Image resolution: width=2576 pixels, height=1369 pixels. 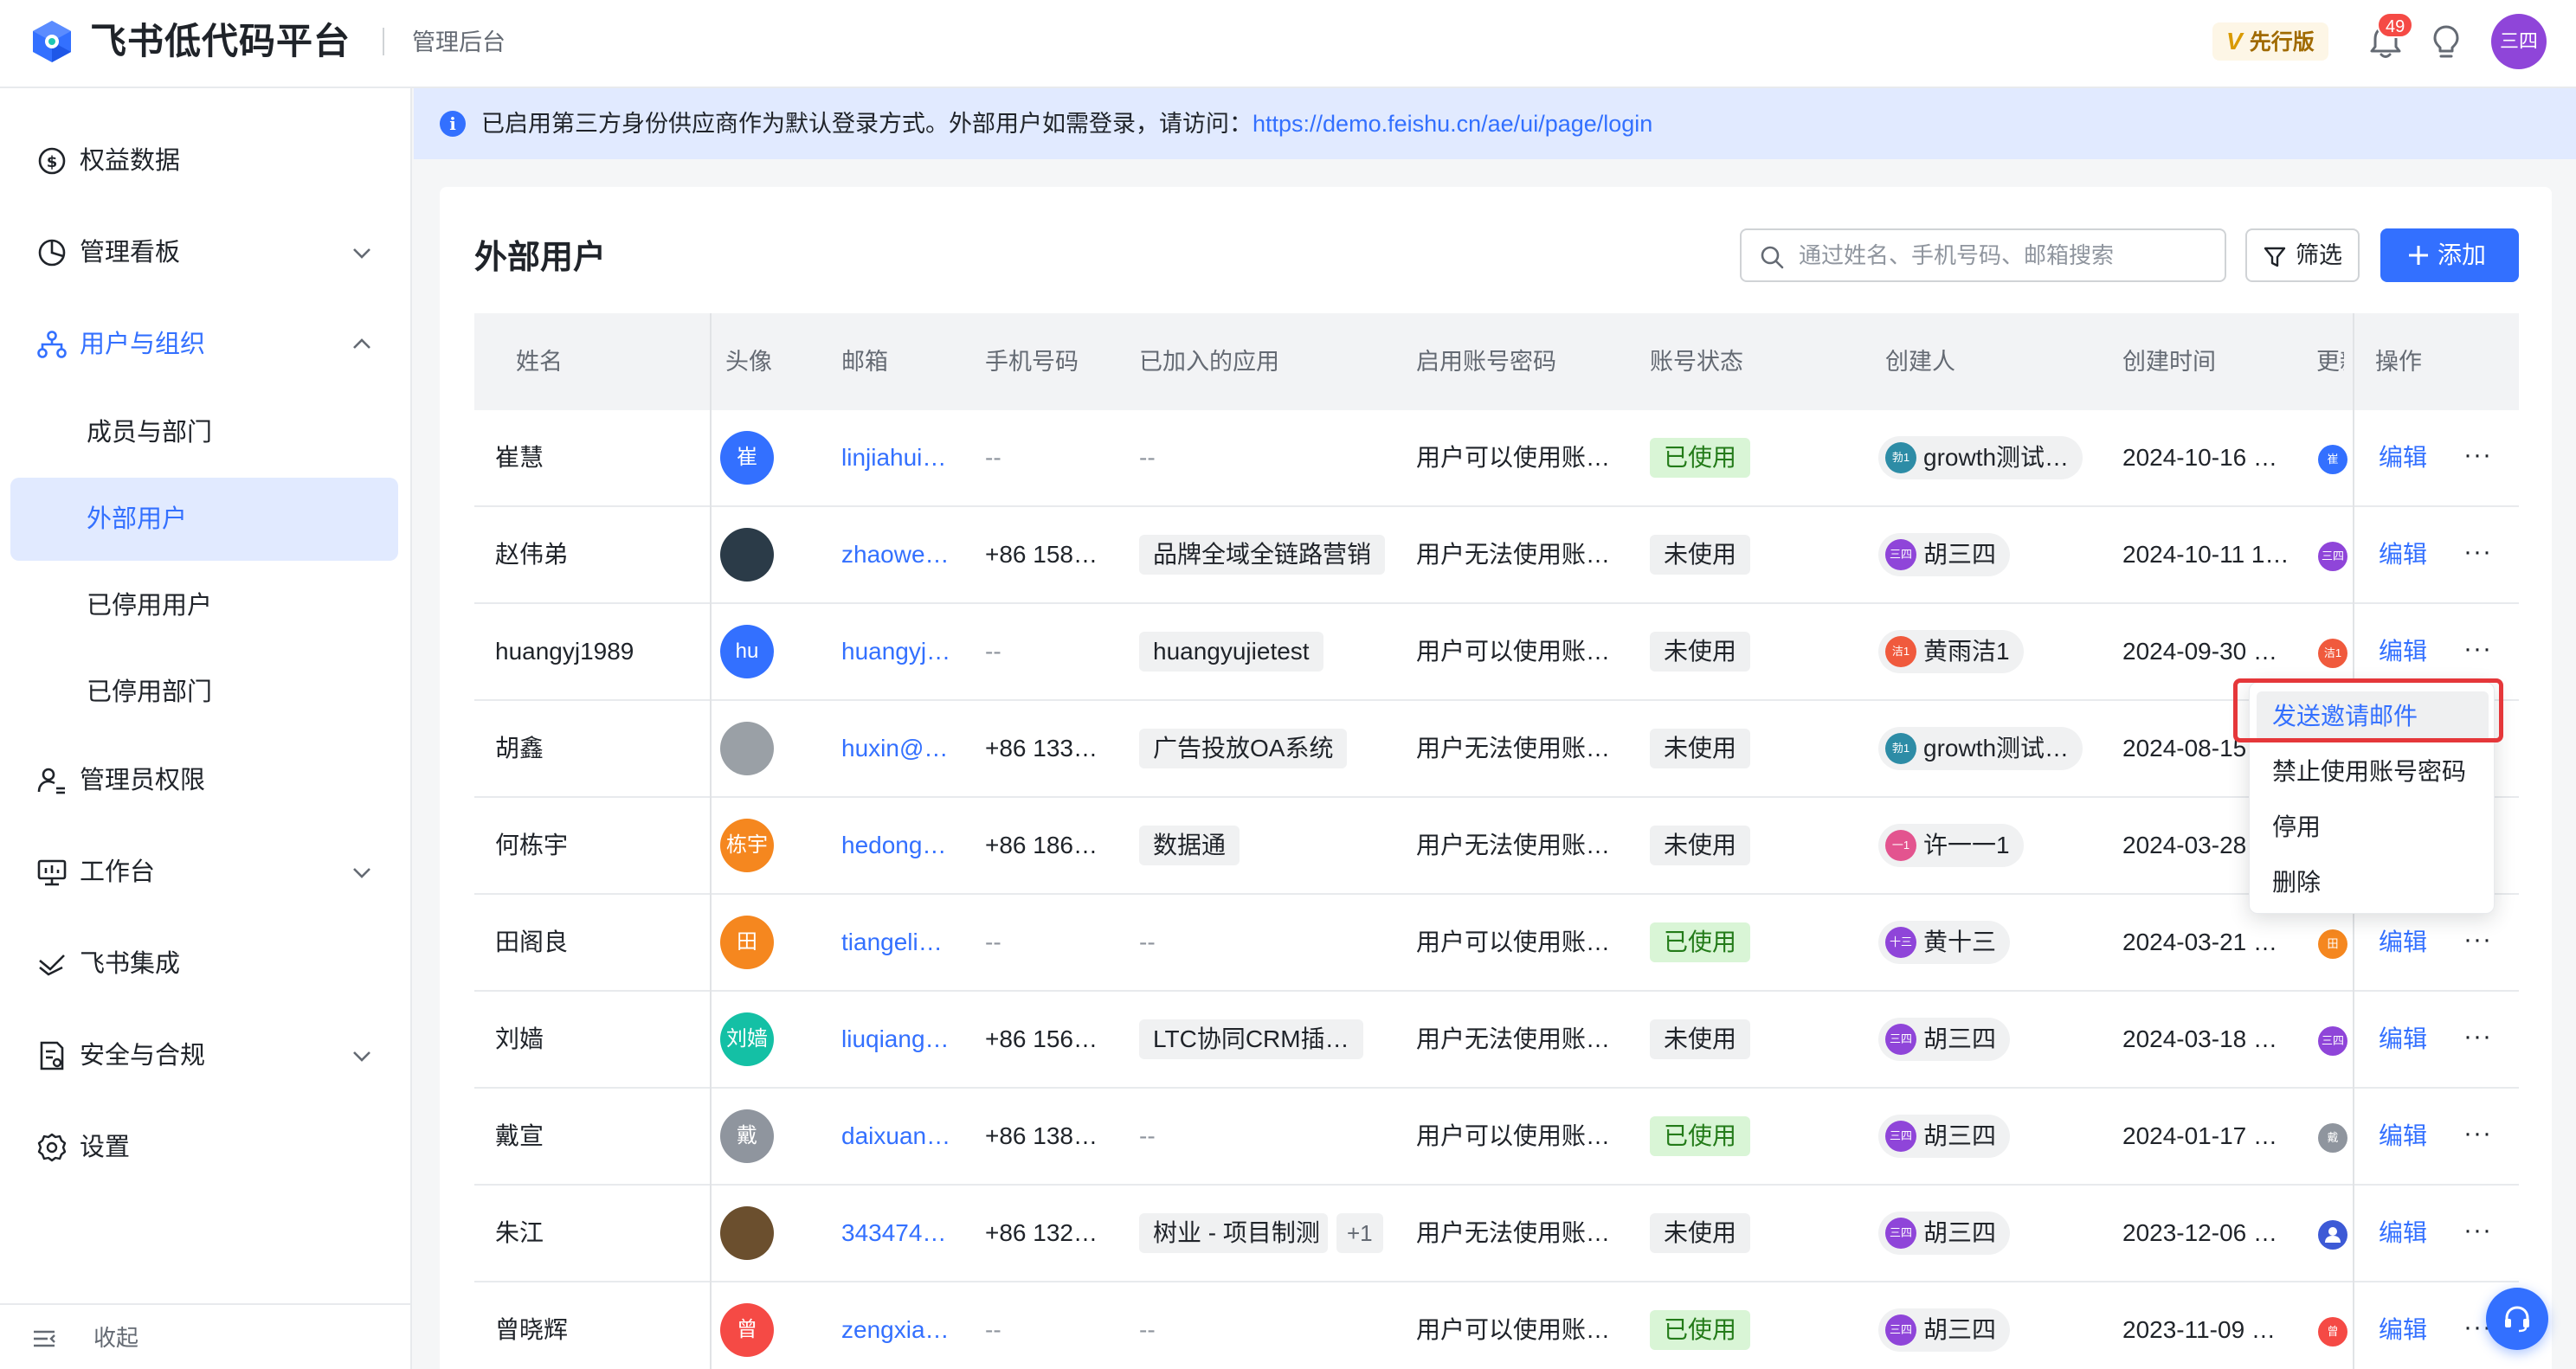 What do you see at coordinates (2519, 41) in the screenshot?
I see `user-avatar: 三四` at bounding box center [2519, 41].